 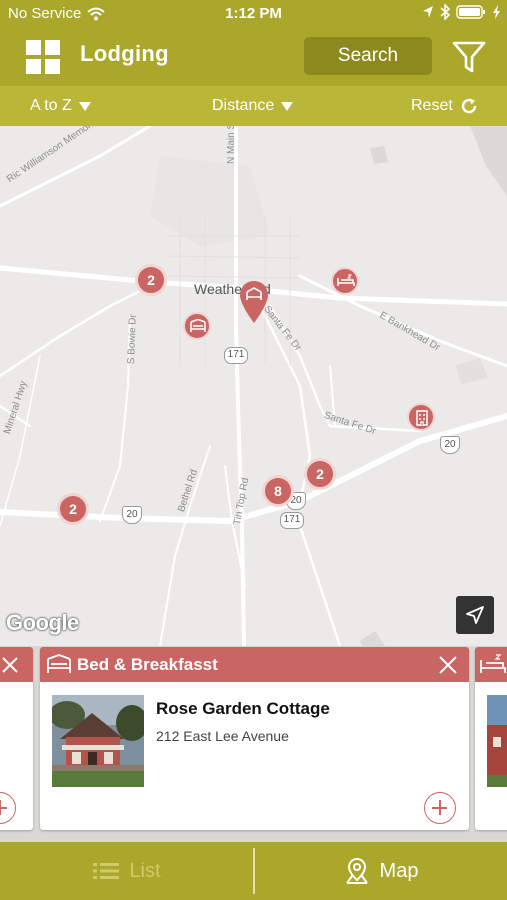 What do you see at coordinates (470, 12) in the screenshot?
I see `battery-icon` at bounding box center [470, 12].